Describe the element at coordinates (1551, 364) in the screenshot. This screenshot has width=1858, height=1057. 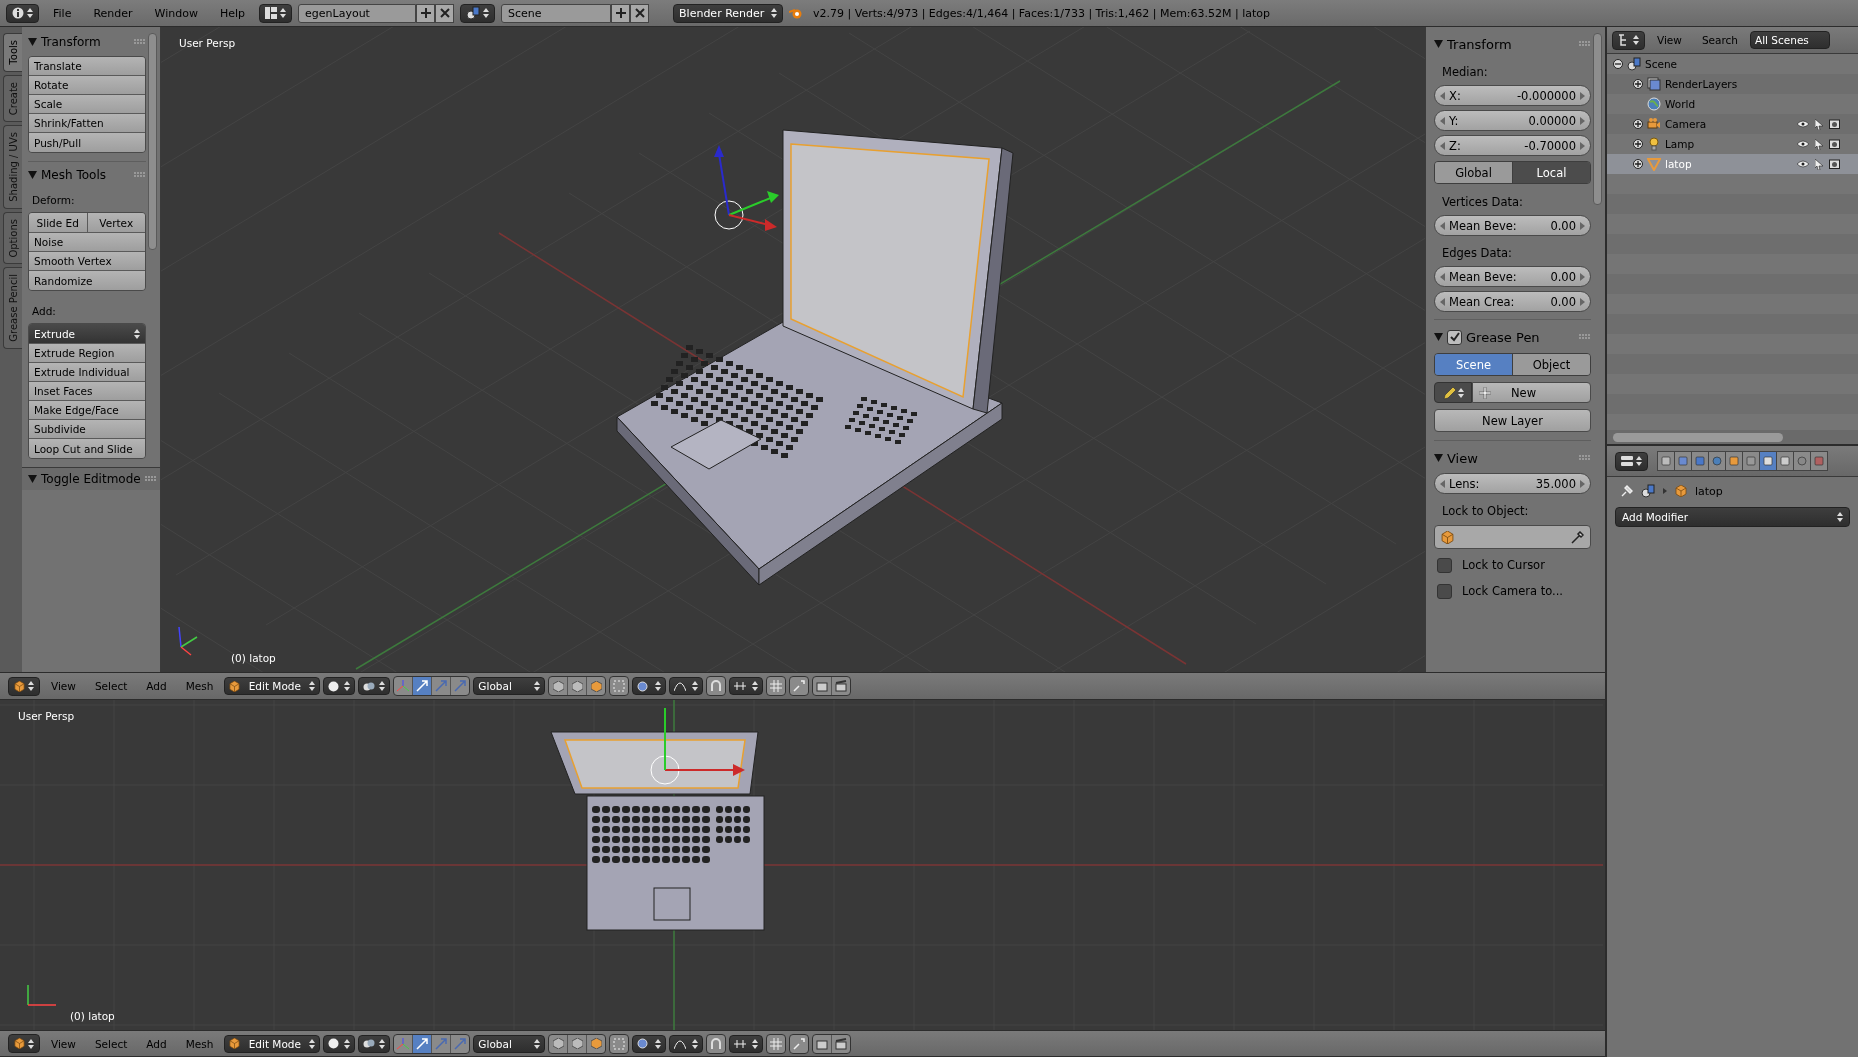
I see `toggle-option: Object` at that location.